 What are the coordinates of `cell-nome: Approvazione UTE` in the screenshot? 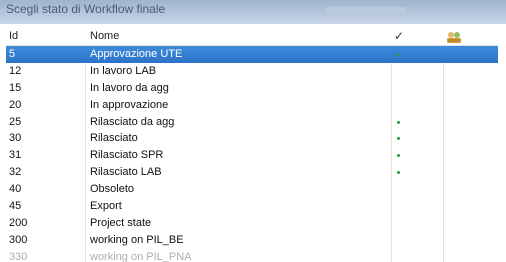 It's located at (136, 54).